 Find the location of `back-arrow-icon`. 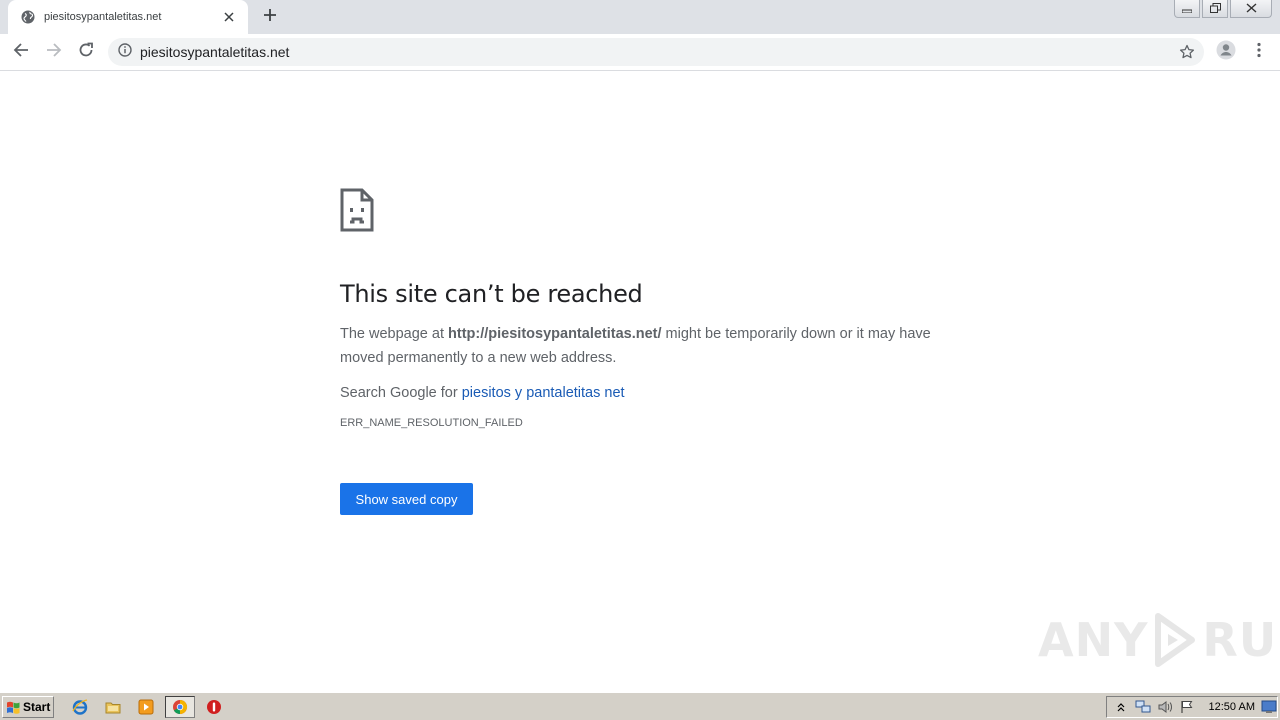

back-arrow-icon is located at coordinates (21, 52).